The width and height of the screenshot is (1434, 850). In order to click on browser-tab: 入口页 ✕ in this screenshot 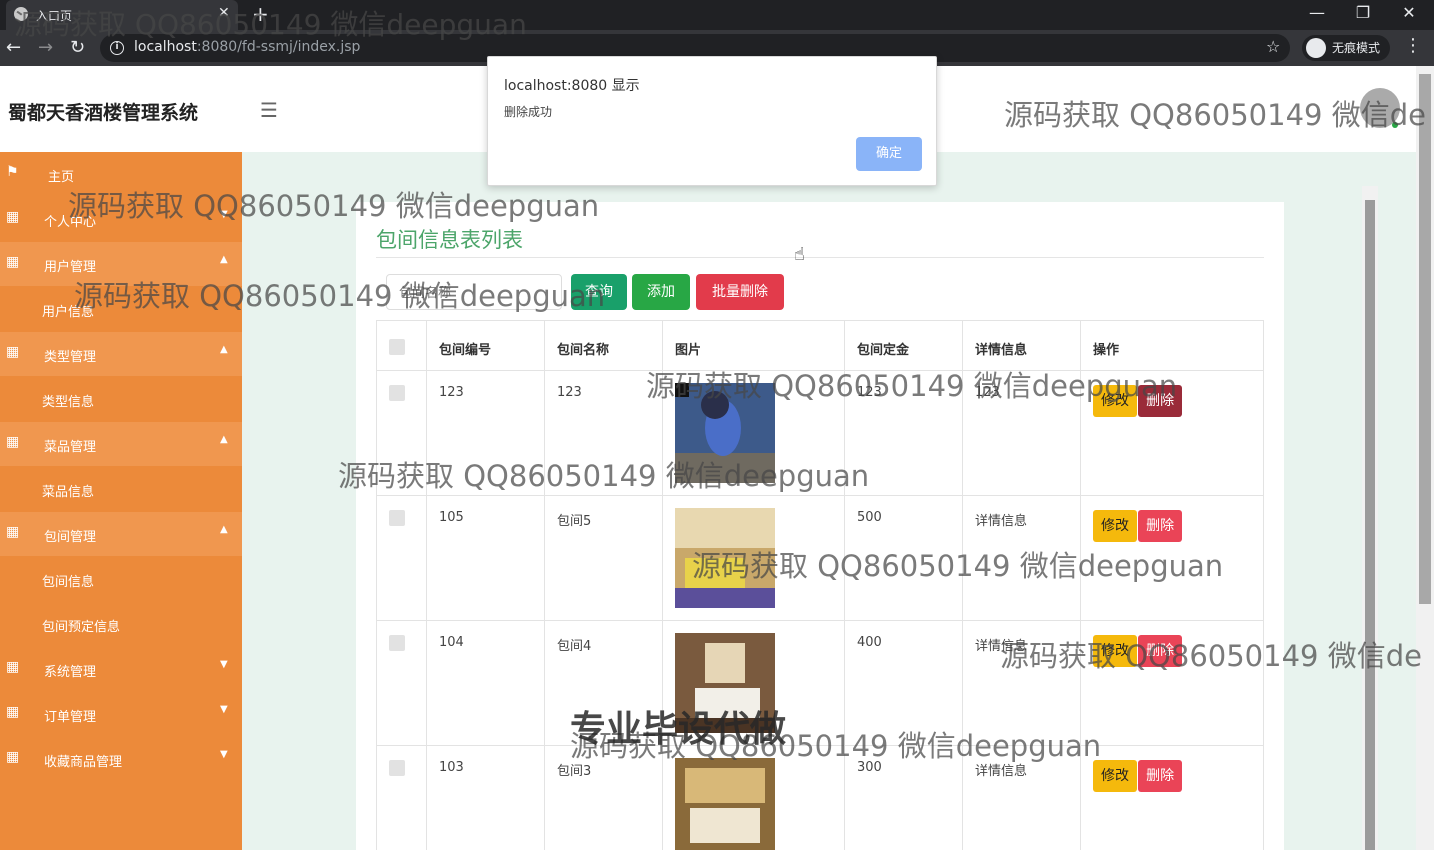, I will do `click(122, 15)`.